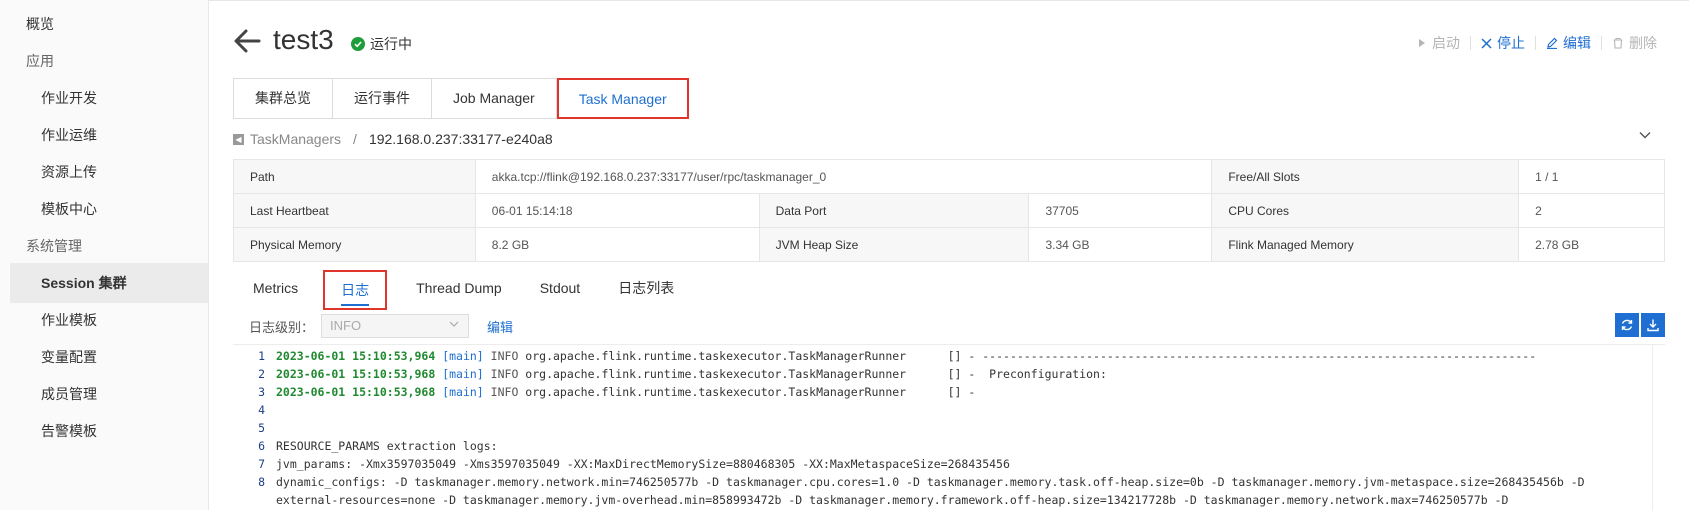 The image size is (1689, 511). Describe the element at coordinates (460, 139) in the screenshot. I see `breadcrumb-current: 192.168.0.237:33177-e240a8` at that location.